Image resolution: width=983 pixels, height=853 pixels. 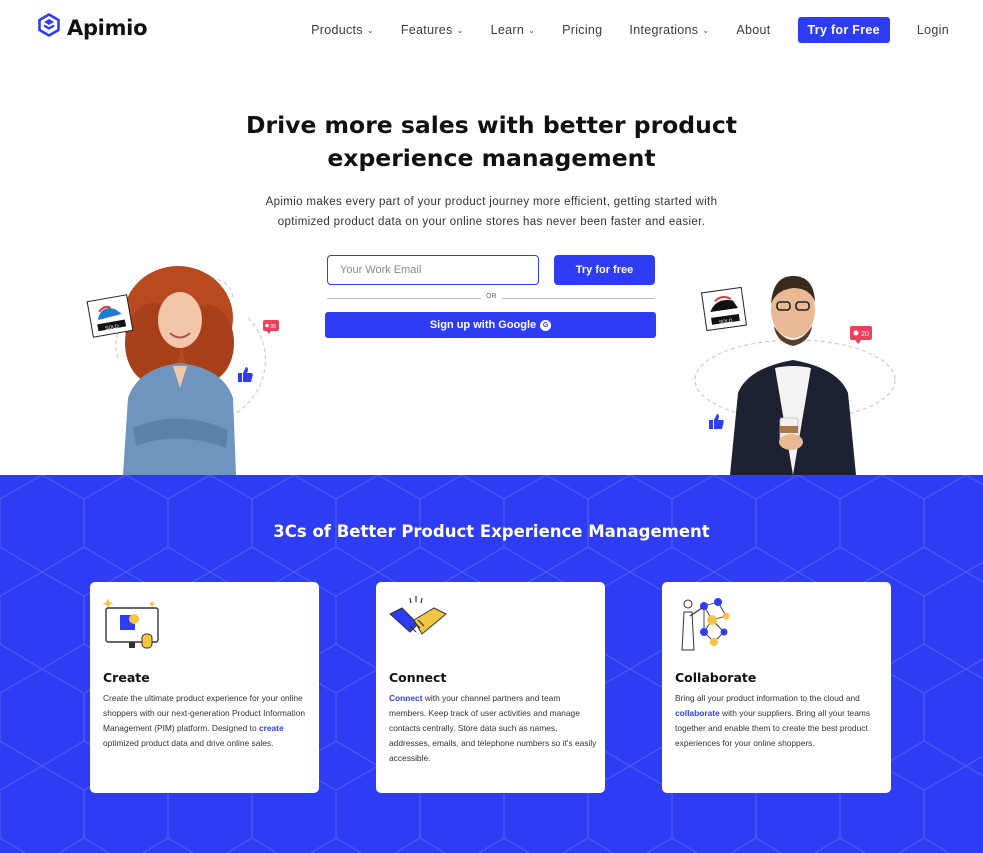 I want to click on card-title: Connect, so click(x=418, y=677).